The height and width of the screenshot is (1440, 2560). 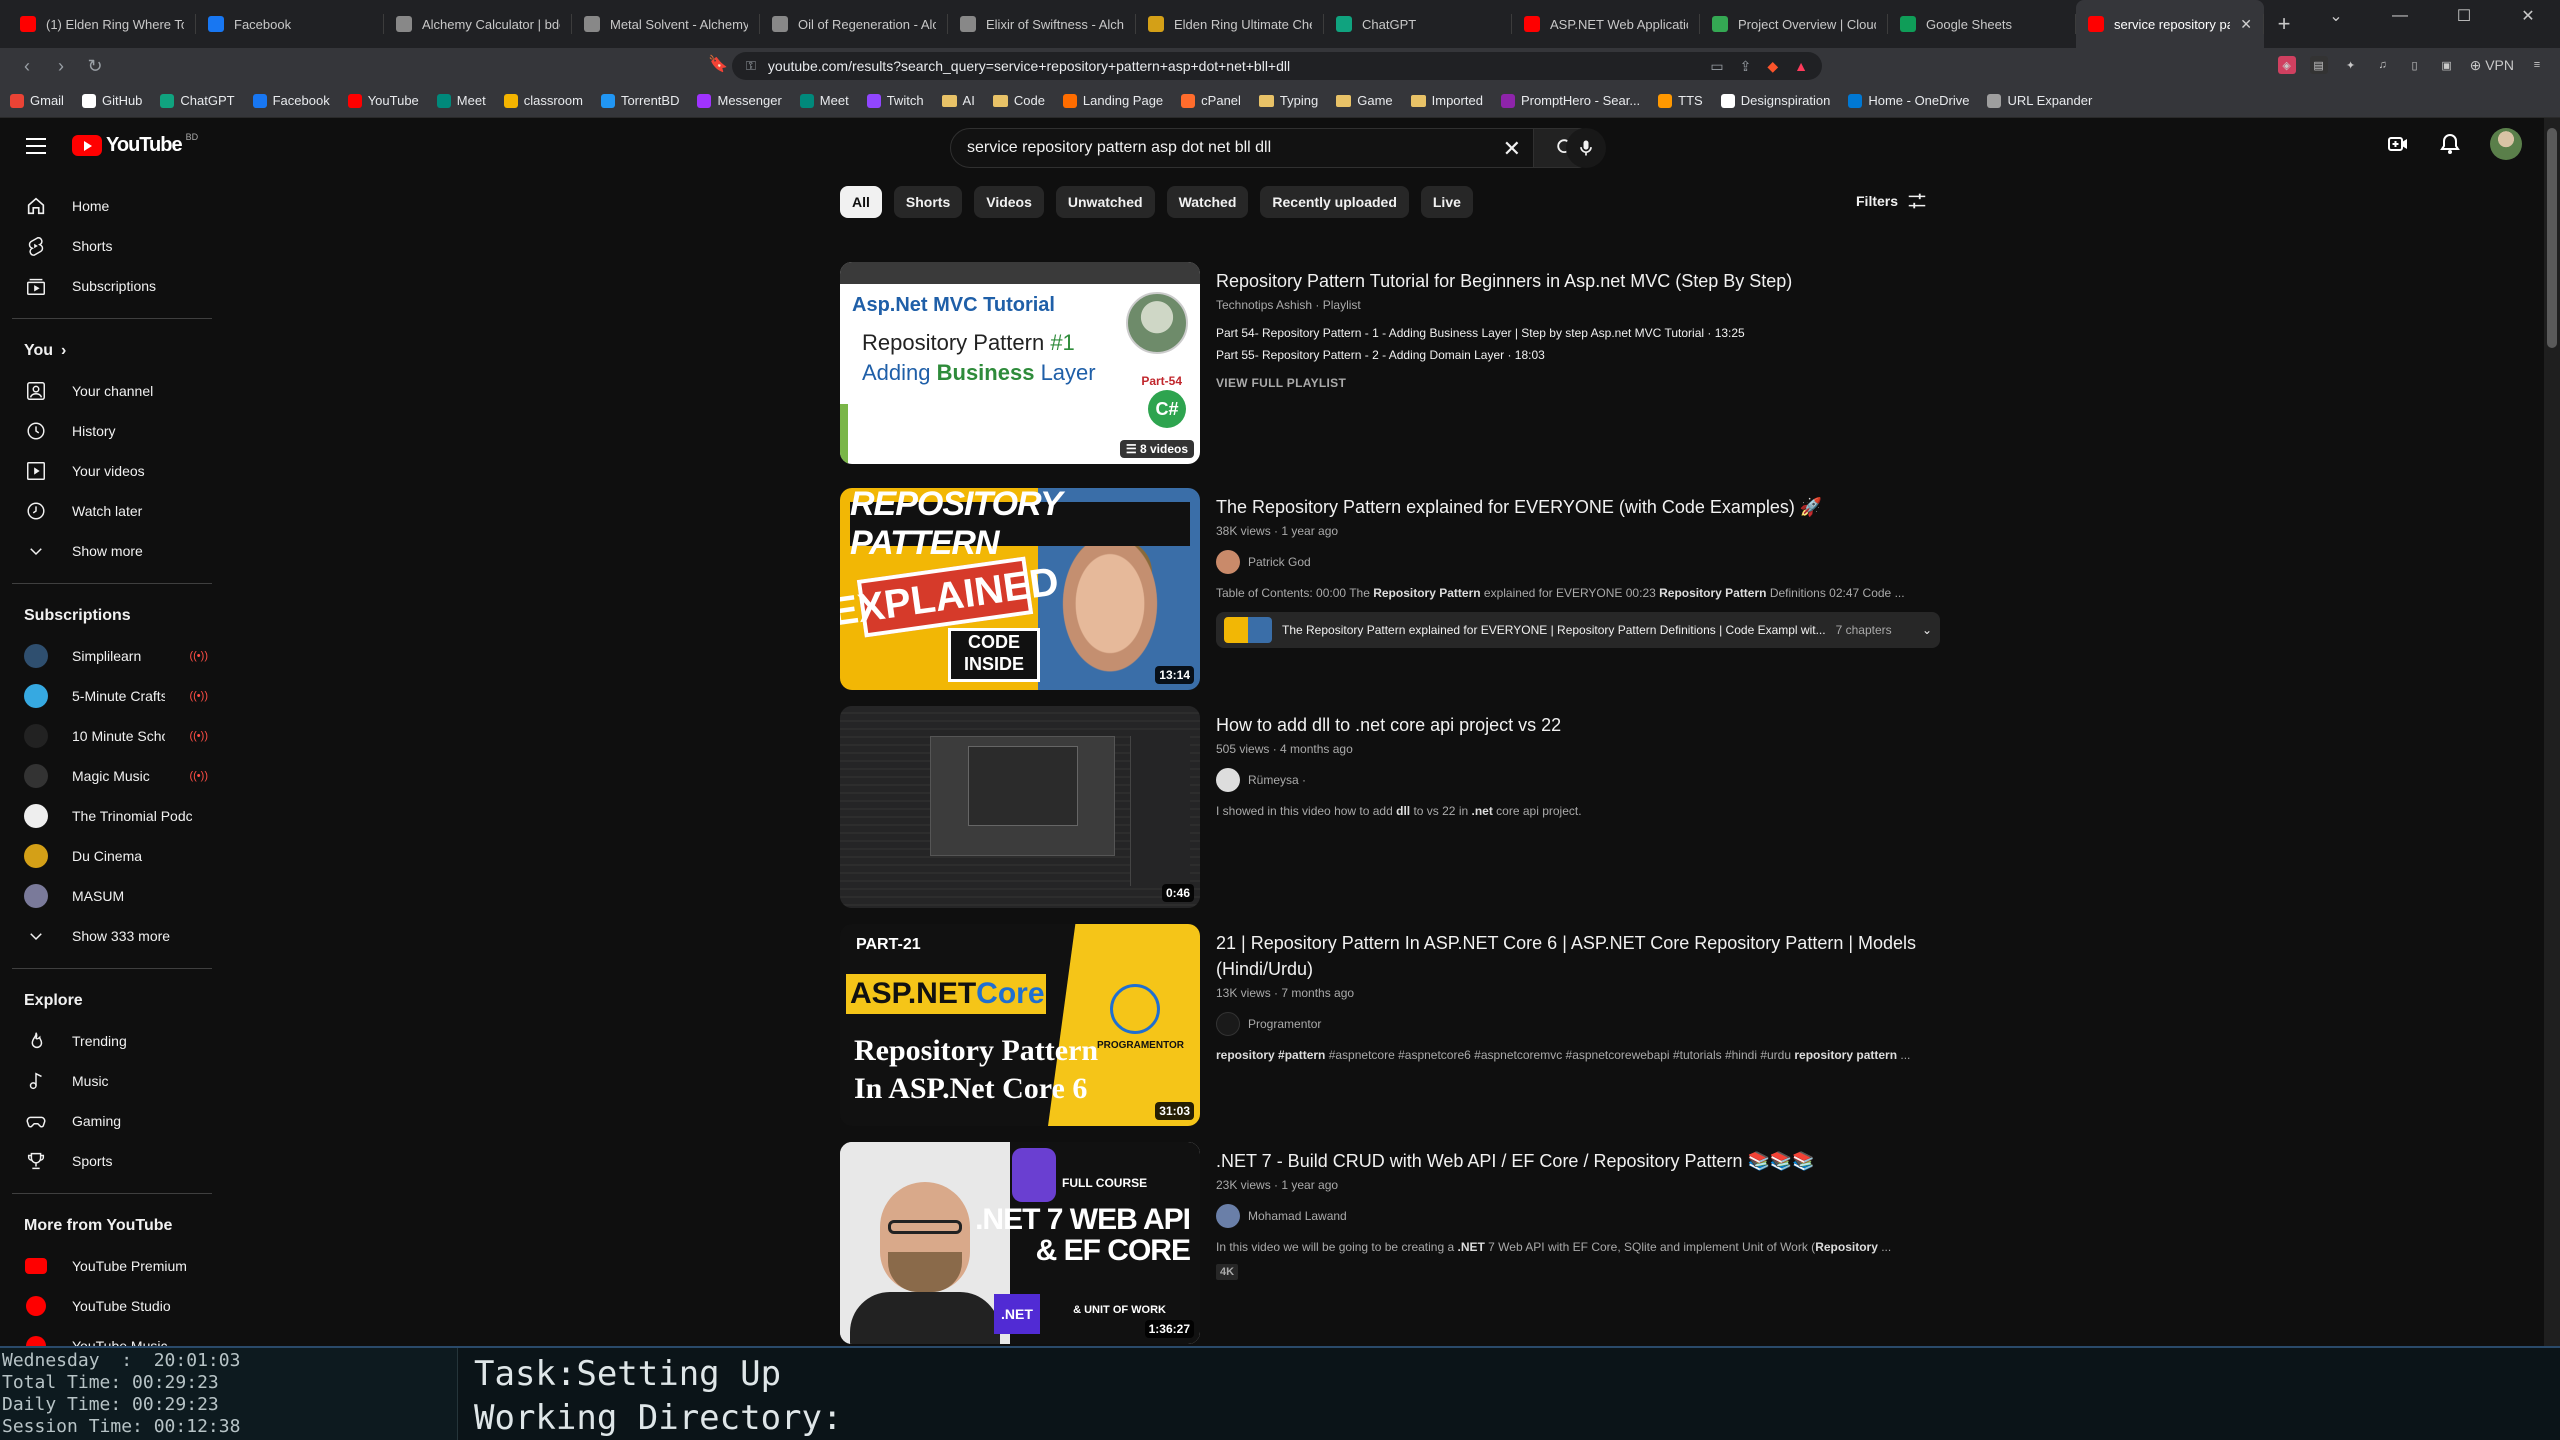 What do you see at coordinates (1009, 202) in the screenshot?
I see `filter-chip: Videos` at bounding box center [1009, 202].